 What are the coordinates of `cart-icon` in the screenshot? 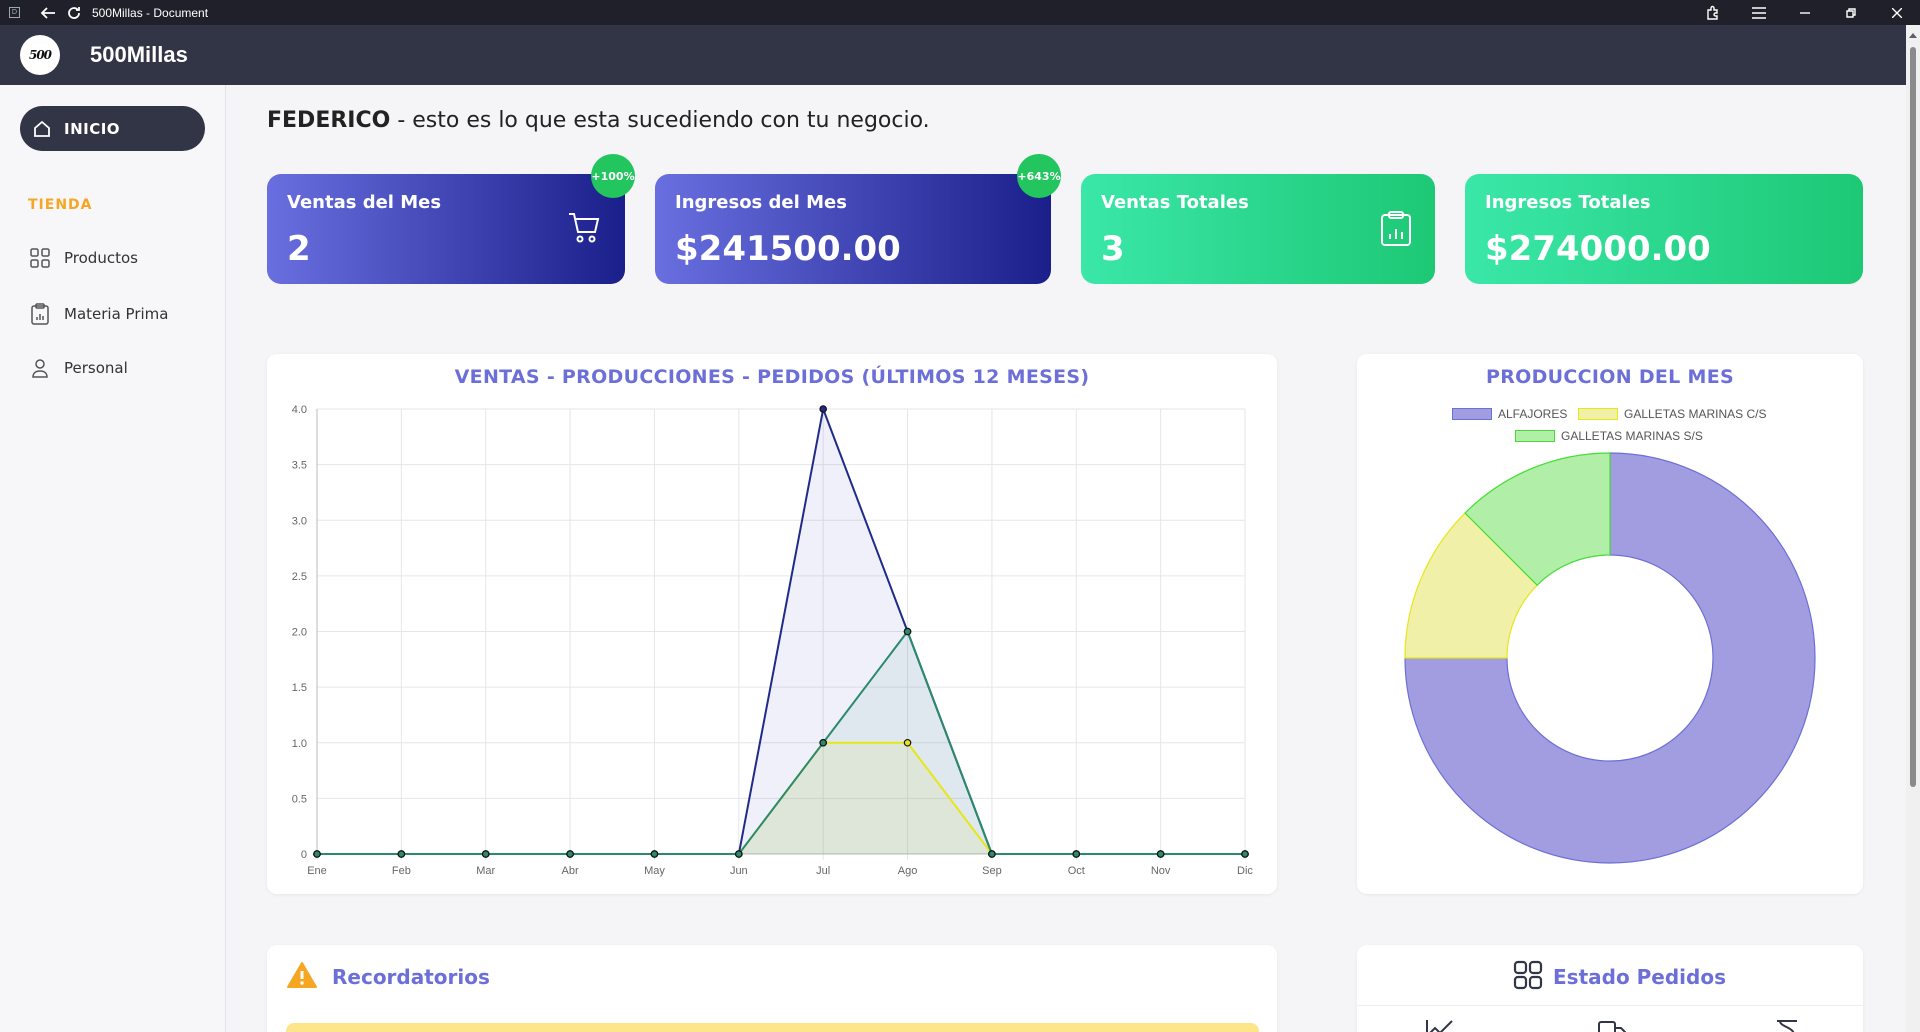 It's located at (584, 228).